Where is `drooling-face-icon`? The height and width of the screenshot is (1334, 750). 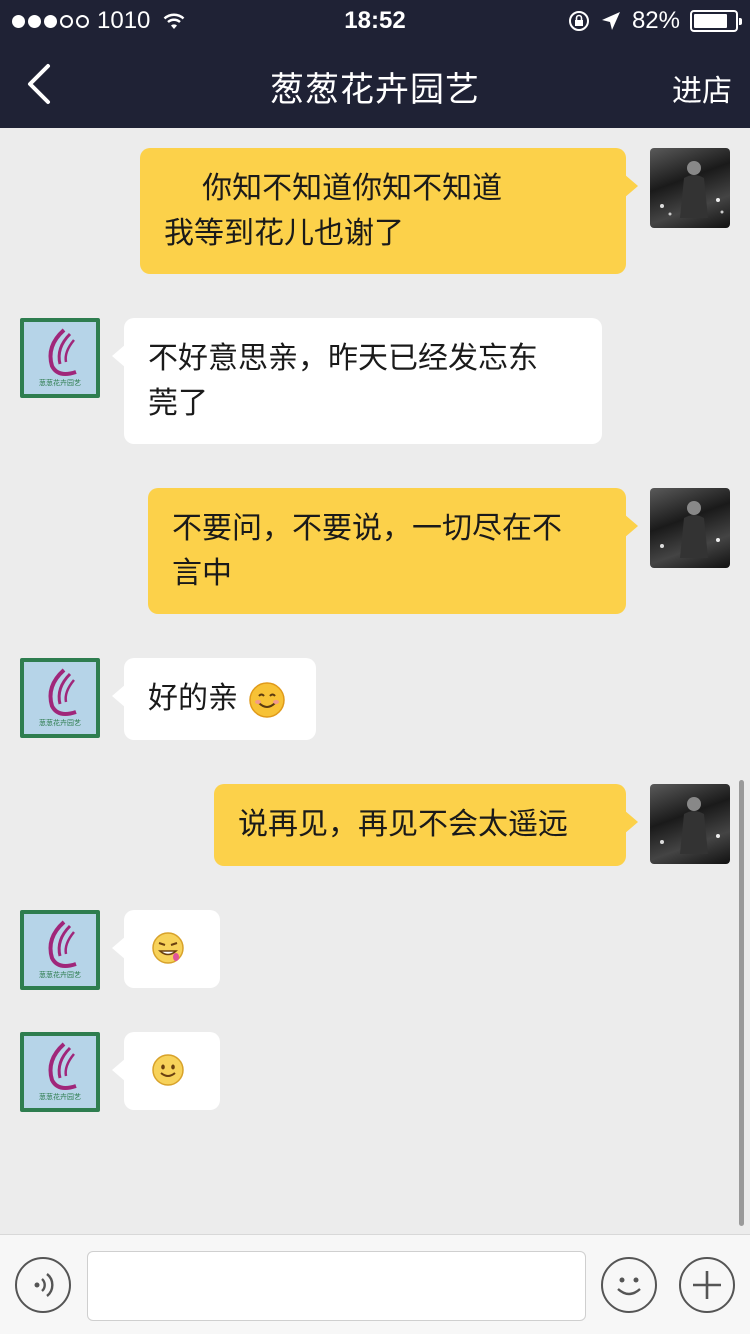 drooling-face-icon is located at coordinates (168, 948).